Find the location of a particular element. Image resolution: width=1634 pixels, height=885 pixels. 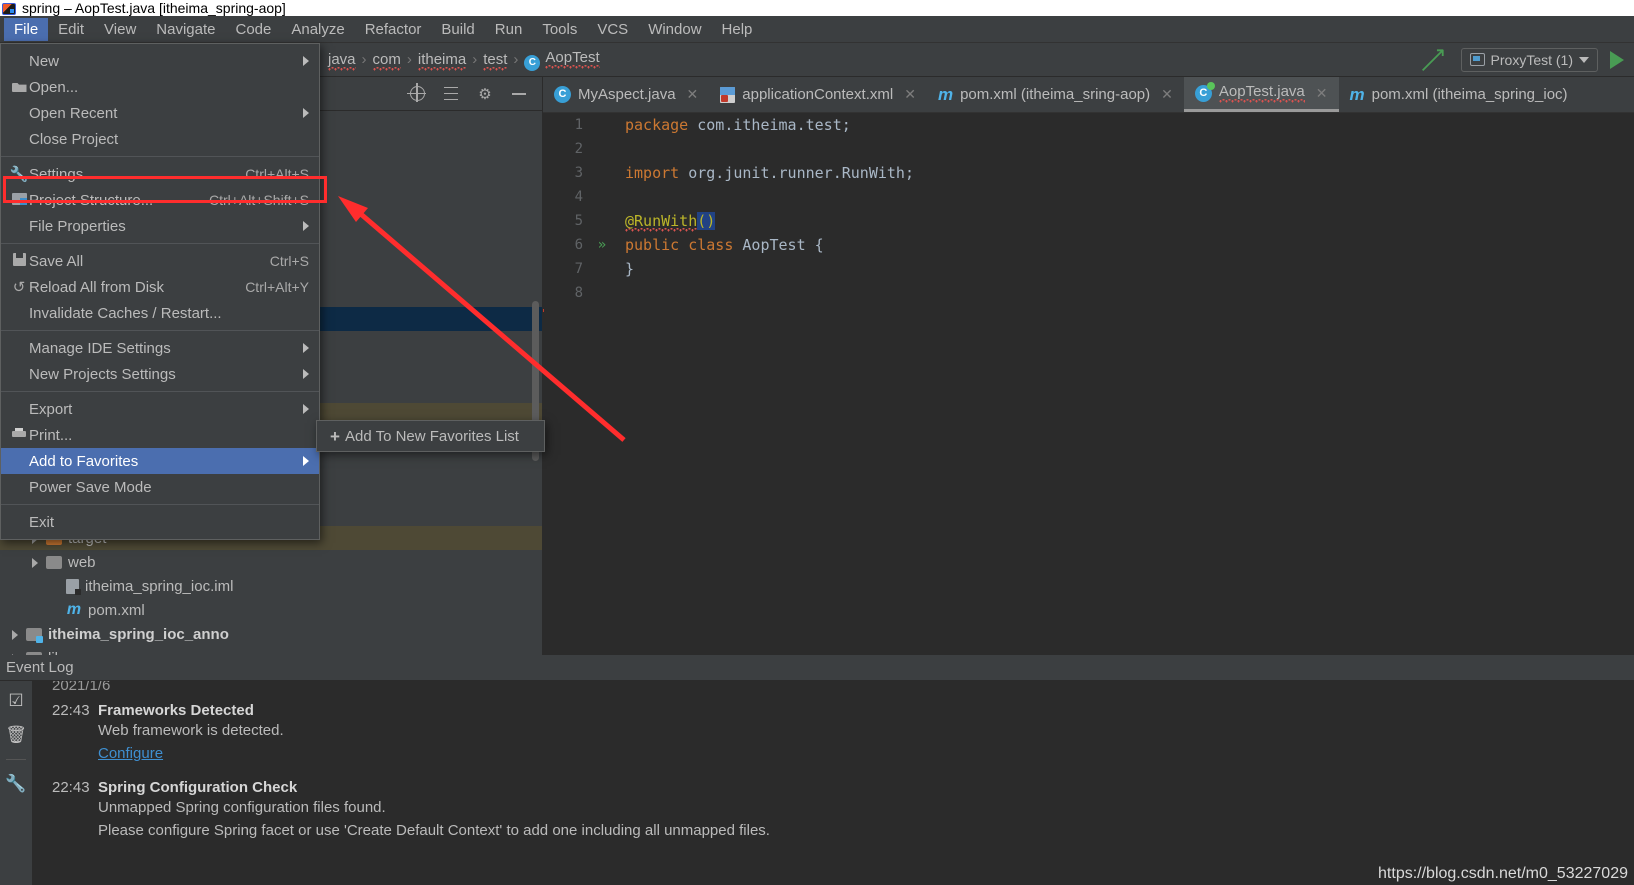

run-gutter-icon: » is located at coordinates (602, 245).